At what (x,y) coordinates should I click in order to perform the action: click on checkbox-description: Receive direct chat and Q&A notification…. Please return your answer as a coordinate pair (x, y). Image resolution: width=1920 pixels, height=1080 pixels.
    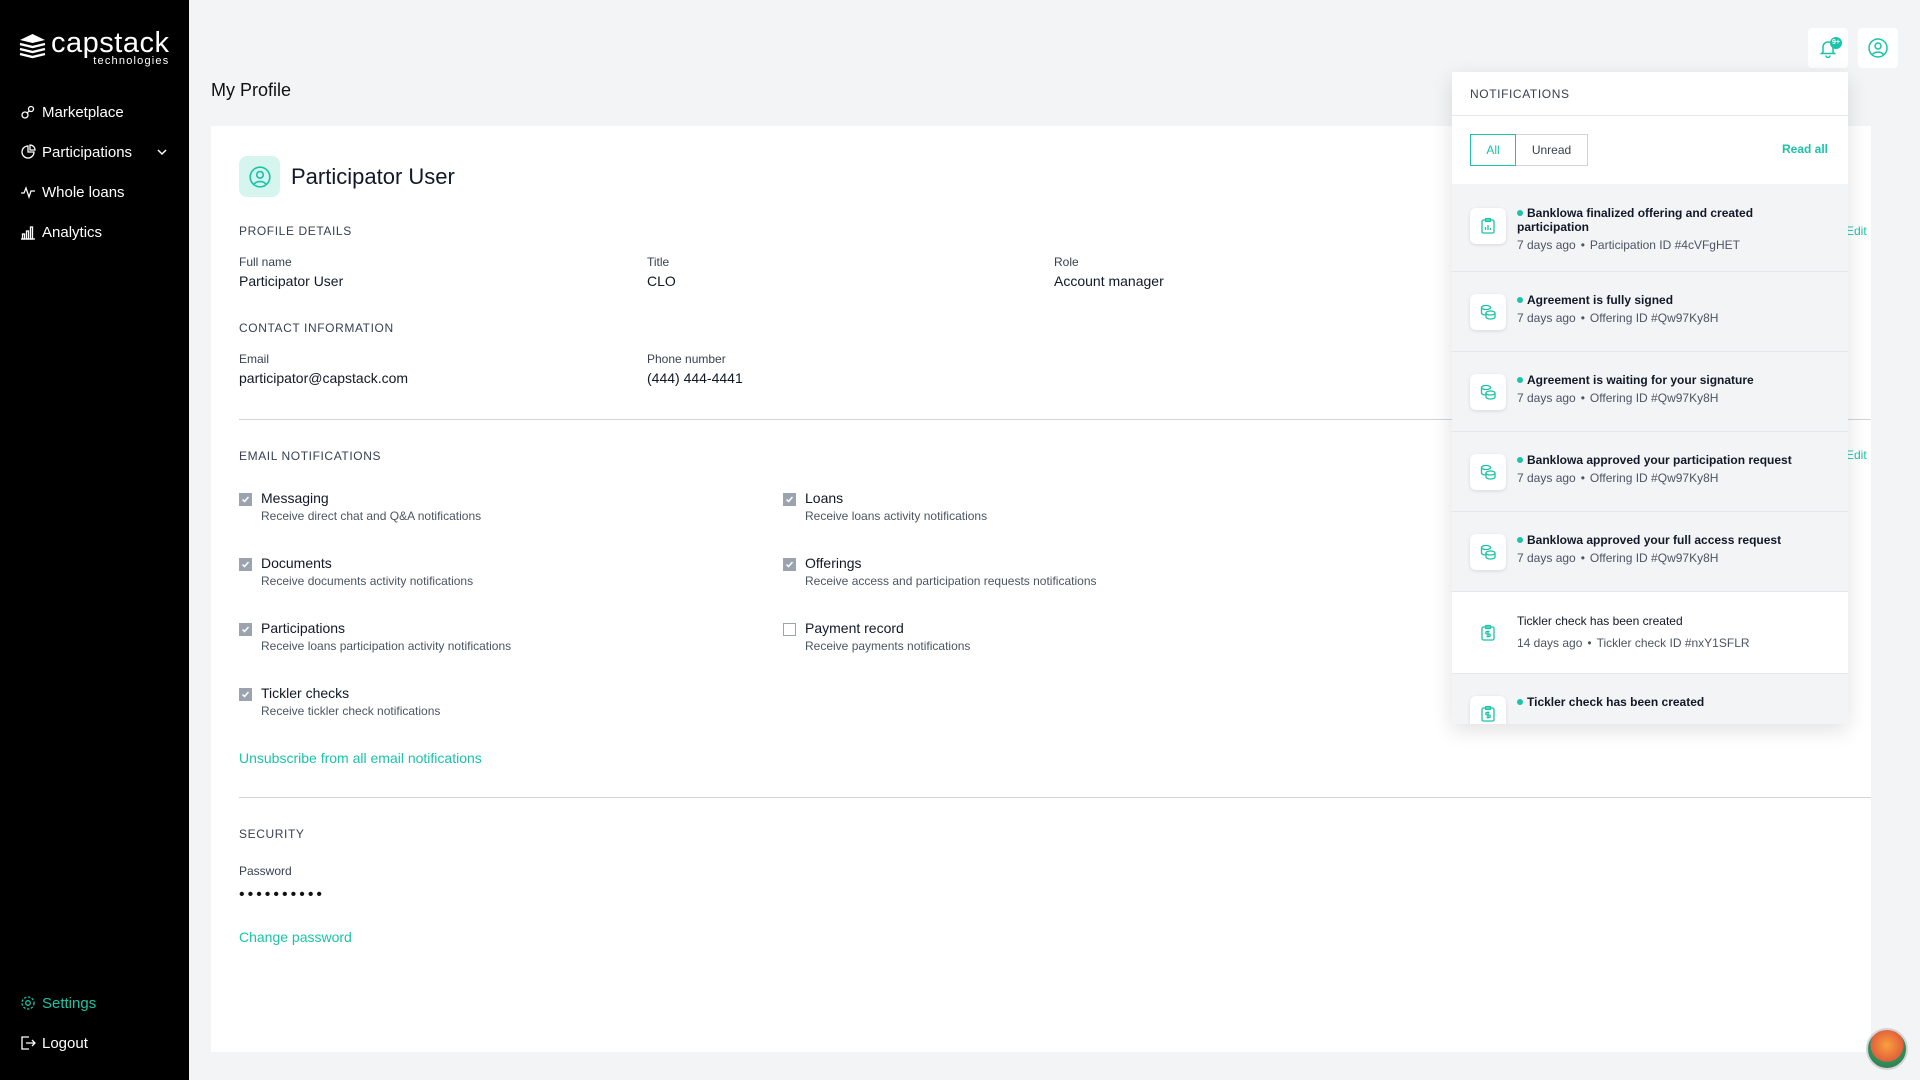
    Looking at the image, I should click on (371, 516).